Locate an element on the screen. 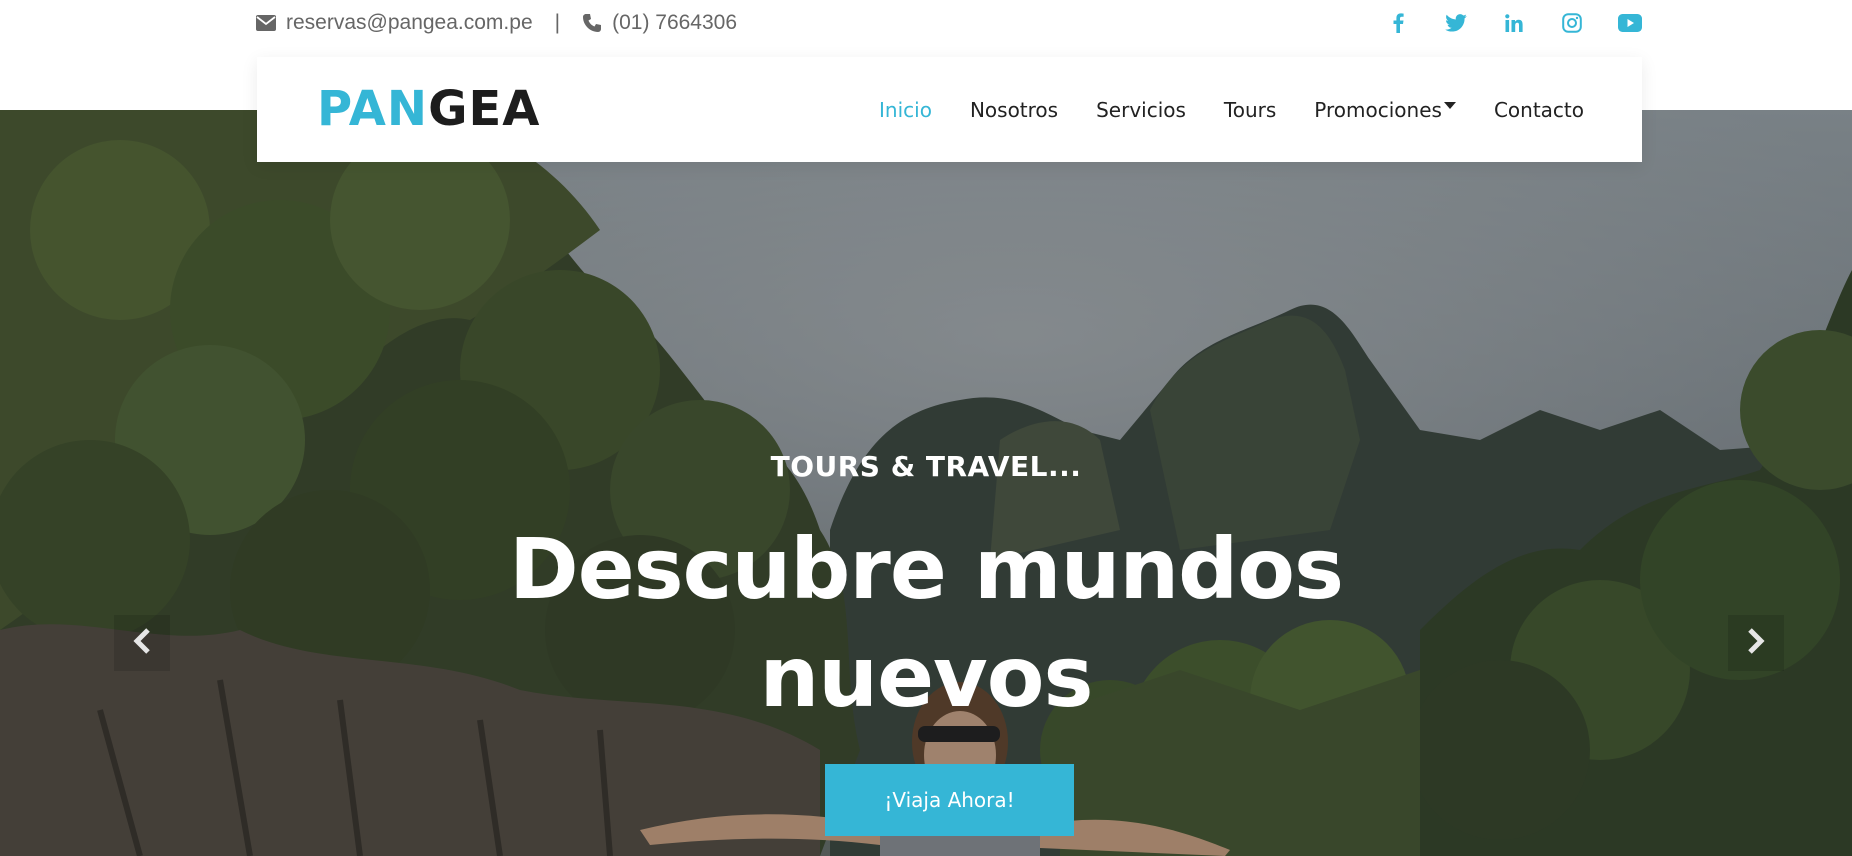 The image size is (1852, 856). caret-down-icon is located at coordinates (1449, 105).